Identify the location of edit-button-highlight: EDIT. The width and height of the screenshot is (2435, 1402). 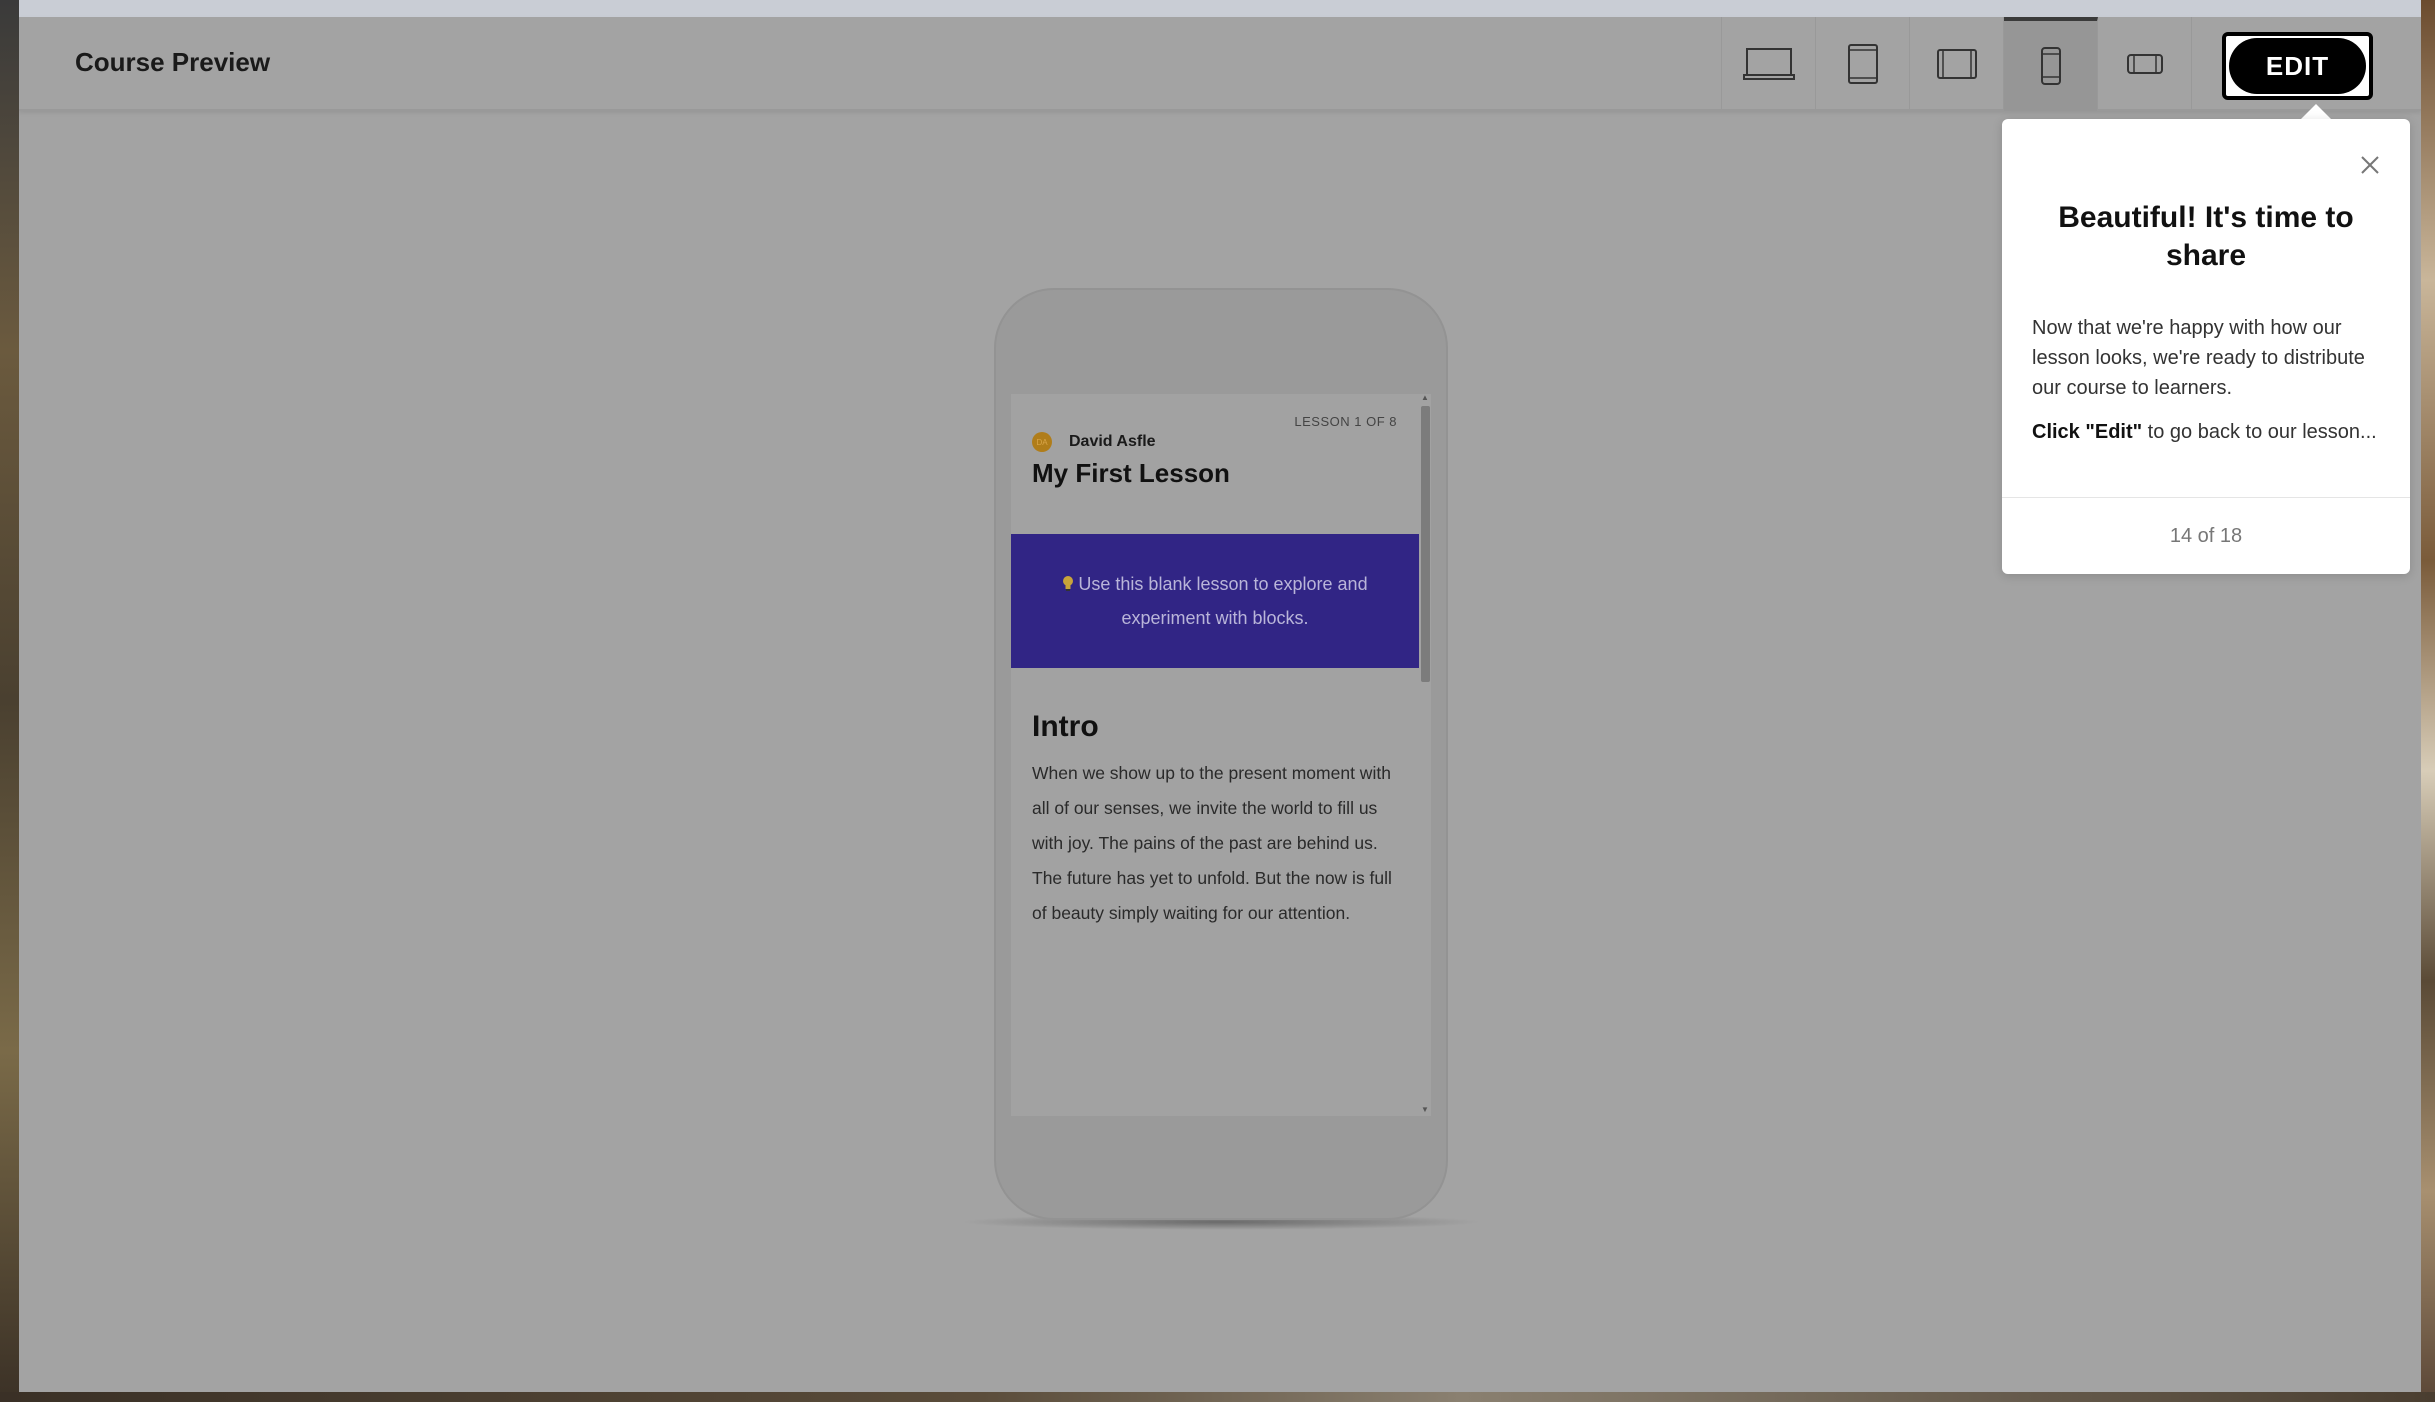
(2297, 66).